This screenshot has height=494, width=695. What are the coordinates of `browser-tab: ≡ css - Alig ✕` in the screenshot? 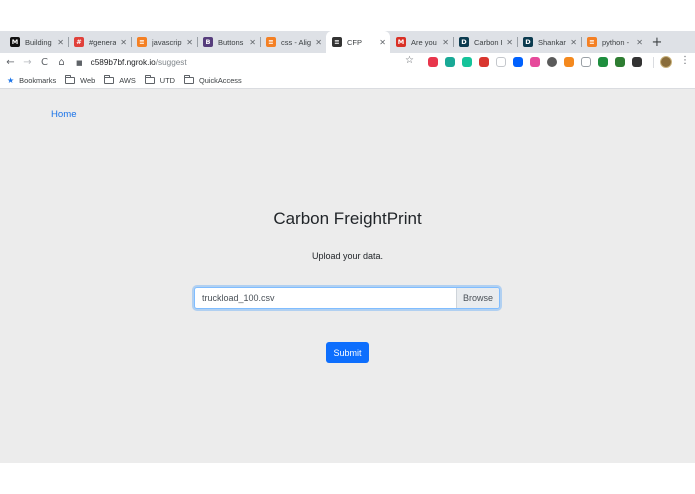 It's located at (293, 42).